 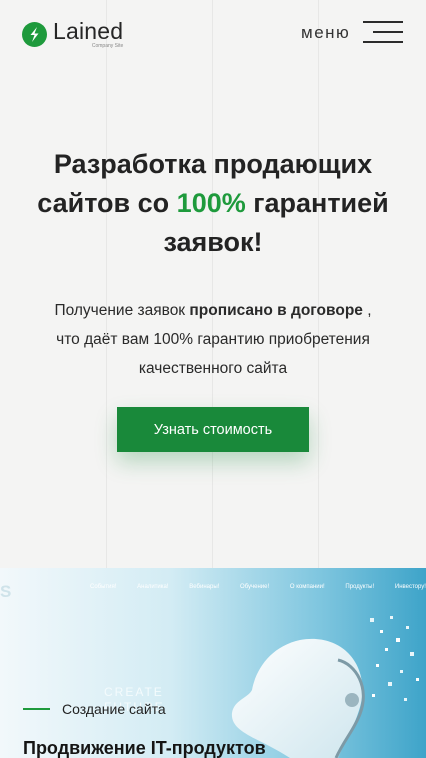 What do you see at coordinates (103, 587) in the screenshot?
I see `promo-nav-item: События!` at bounding box center [103, 587].